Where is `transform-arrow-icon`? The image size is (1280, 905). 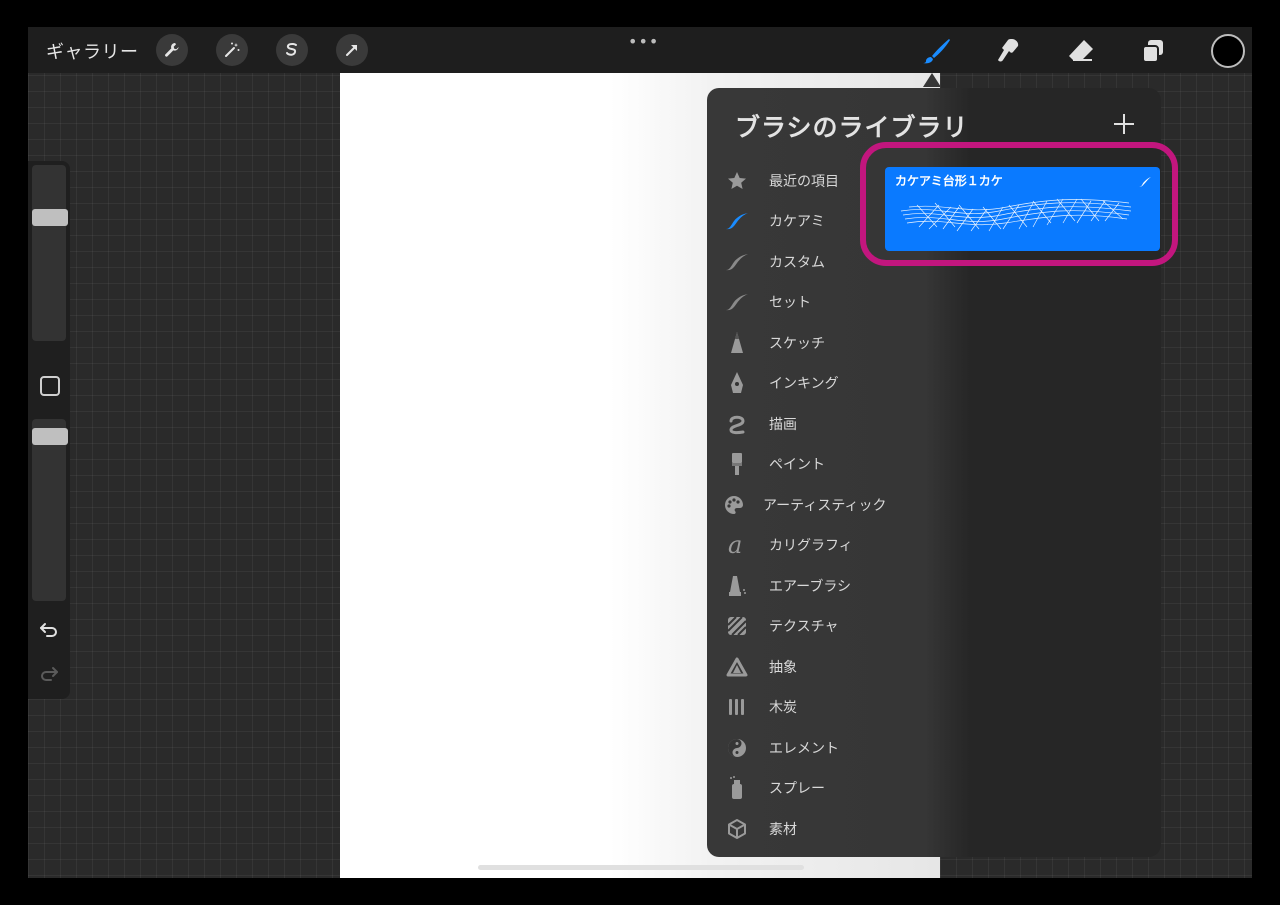
transform-arrow-icon is located at coordinates (352, 50).